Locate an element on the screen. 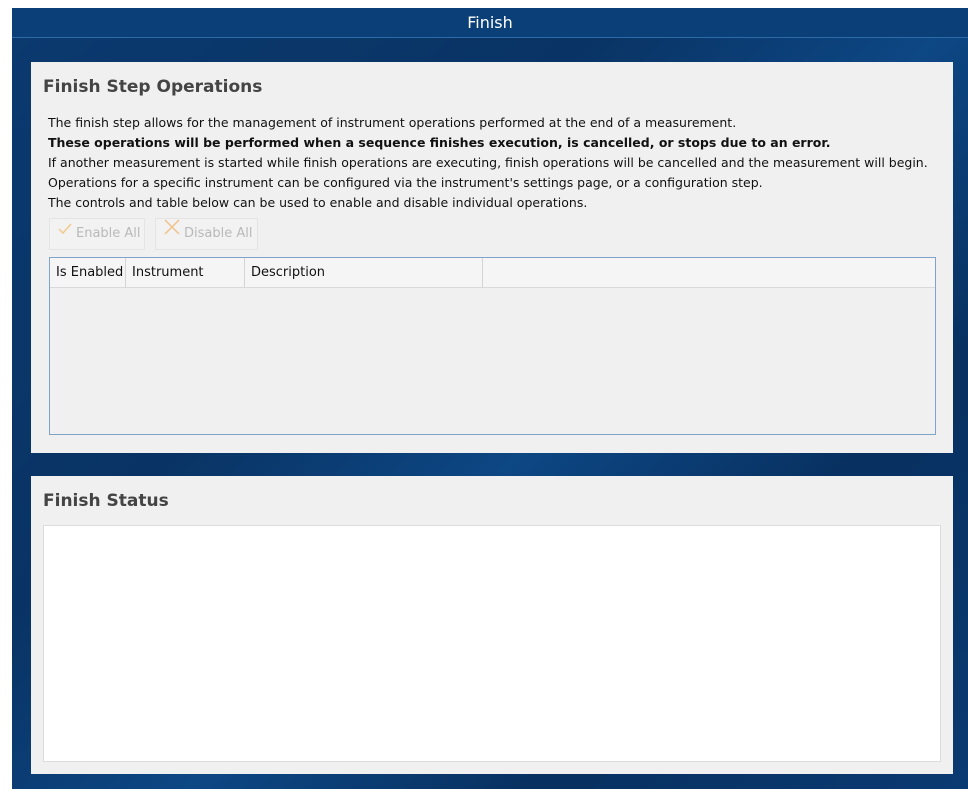  enable-all-button: Enable All is located at coordinates (97, 234).